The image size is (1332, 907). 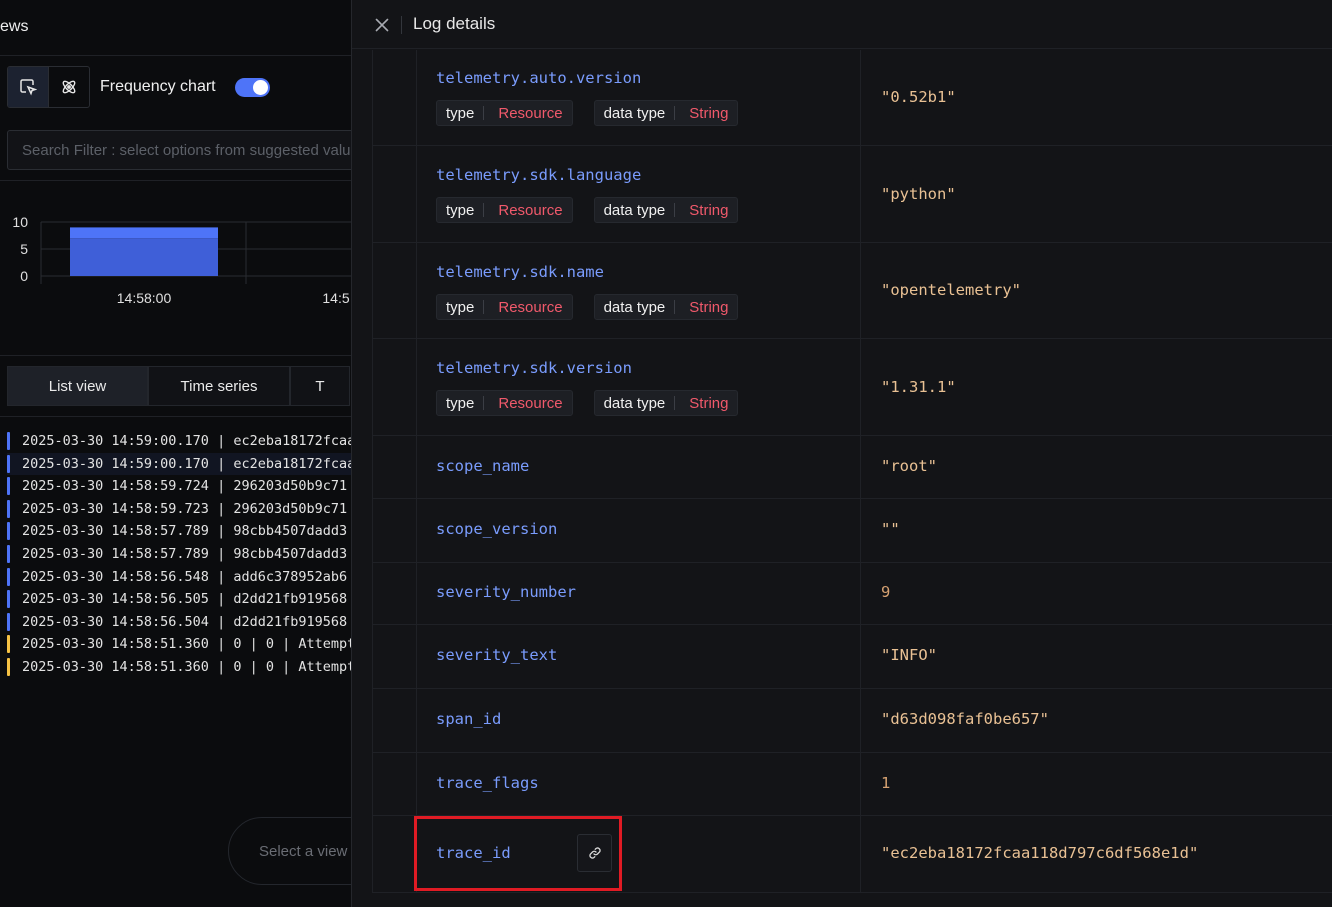 I want to click on attribute-key-cell: scope_version, so click(x=639, y=530).